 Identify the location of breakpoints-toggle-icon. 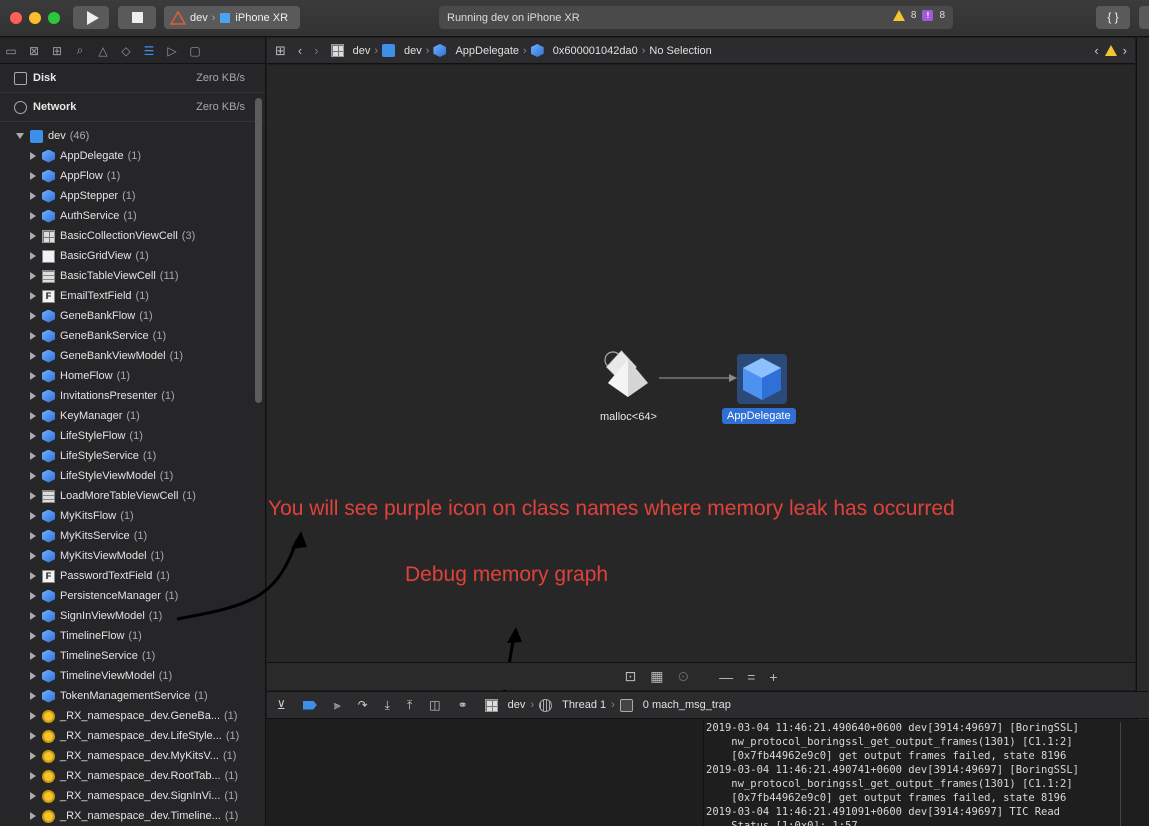
(309, 705).